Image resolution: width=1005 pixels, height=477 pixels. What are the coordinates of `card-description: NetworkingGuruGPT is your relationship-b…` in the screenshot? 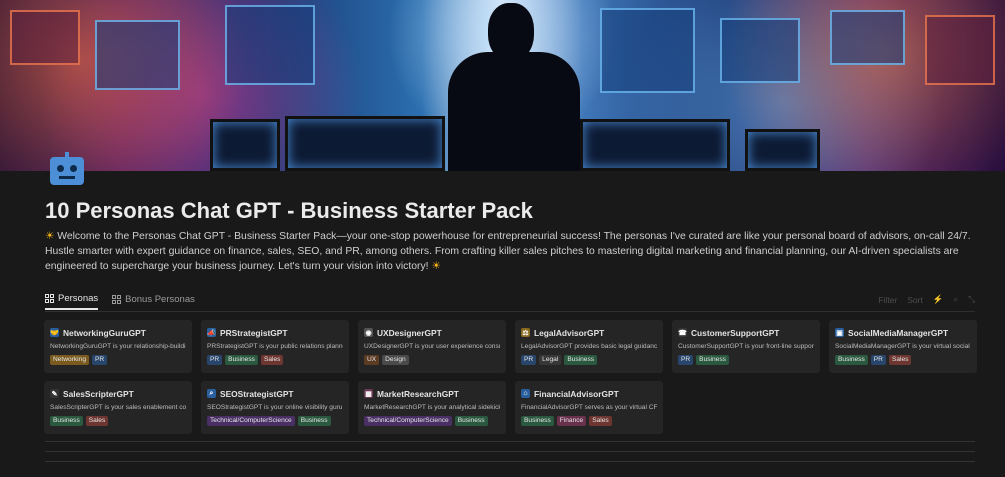 It's located at (118, 346).